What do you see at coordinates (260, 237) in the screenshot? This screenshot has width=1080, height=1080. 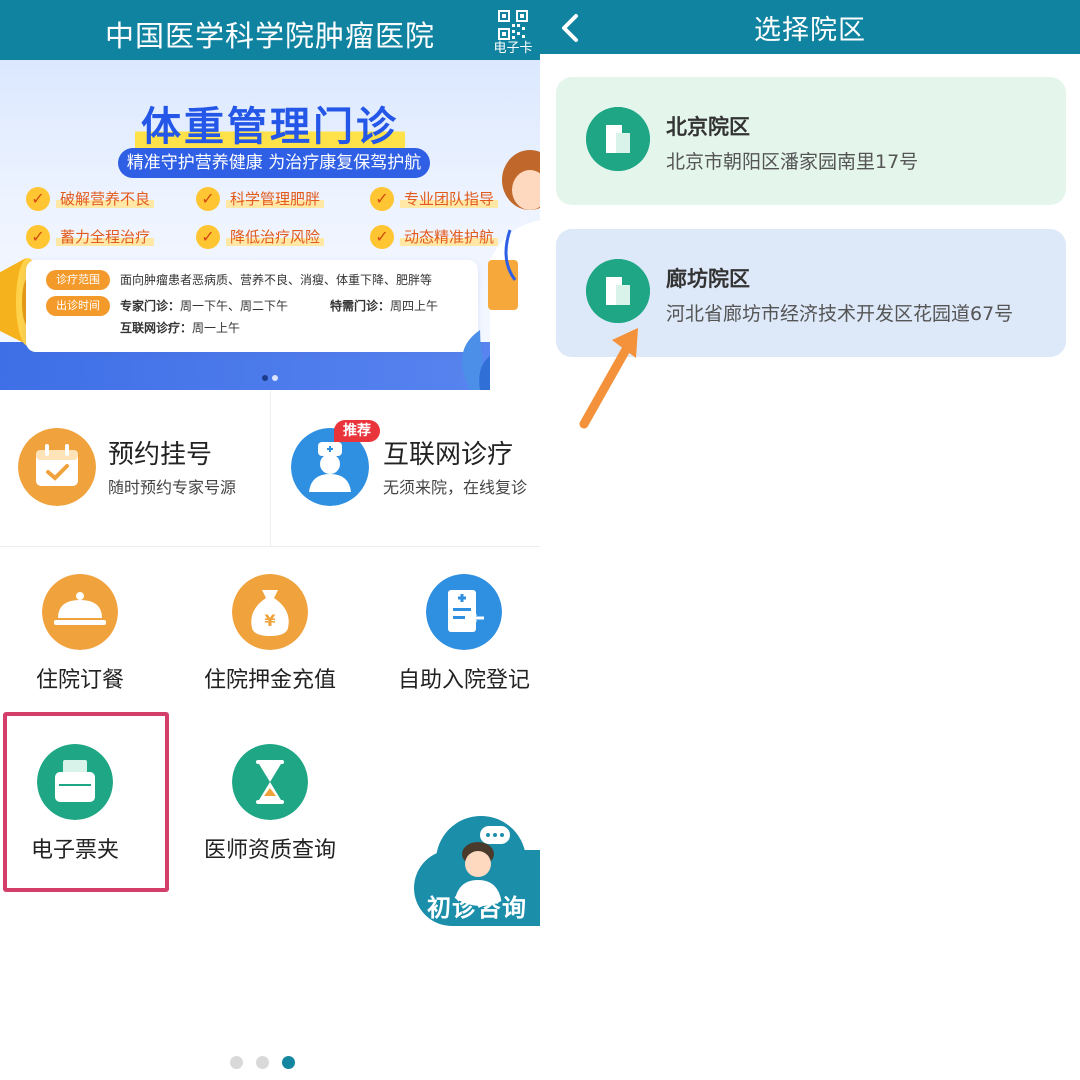 I see `feature-item: ✓ 降低治疗风险` at bounding box center [260, 237].